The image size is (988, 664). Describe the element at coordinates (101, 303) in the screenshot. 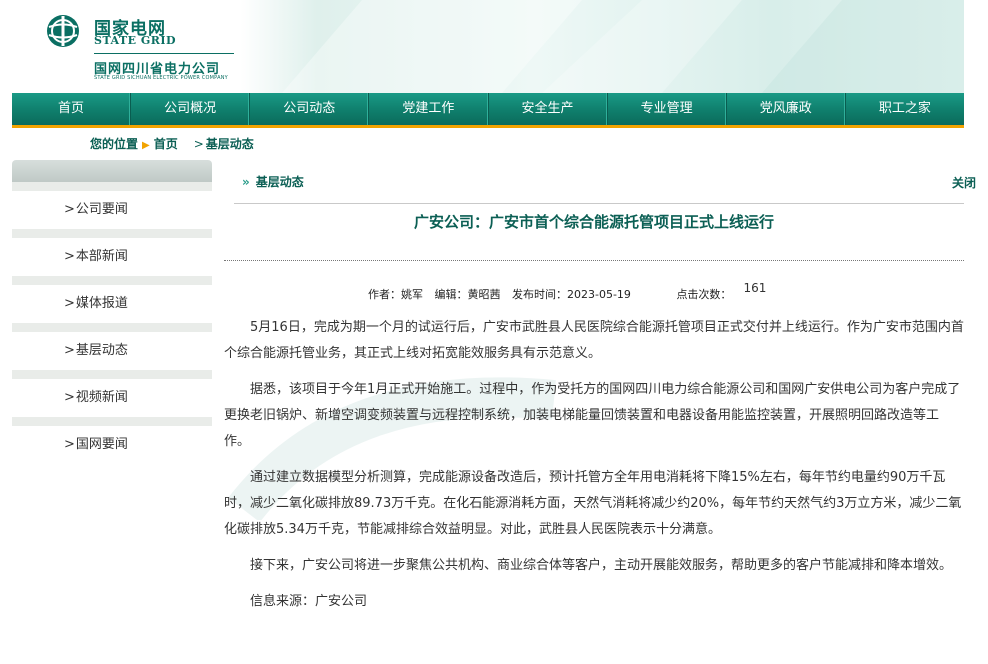

I see `sidebar-item-label: 媒体报道` at that location.